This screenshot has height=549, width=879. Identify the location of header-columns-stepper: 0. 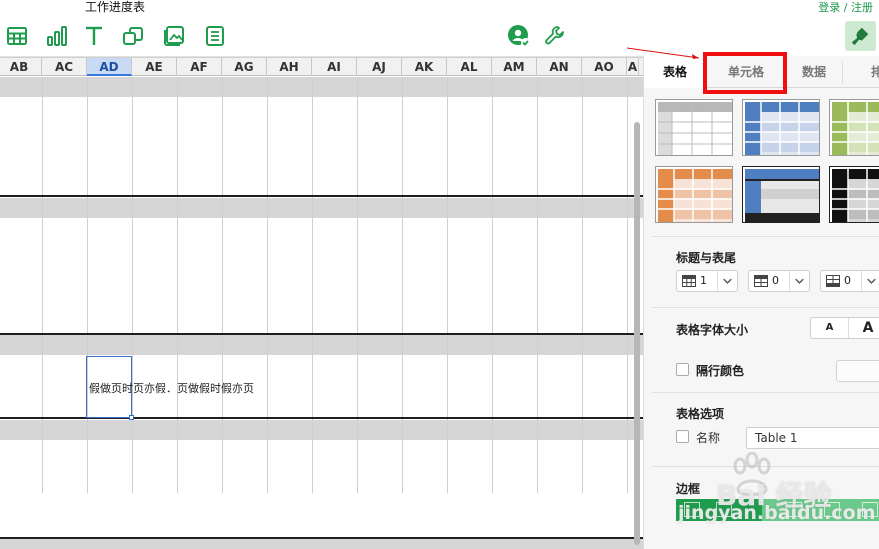
(779, 281).